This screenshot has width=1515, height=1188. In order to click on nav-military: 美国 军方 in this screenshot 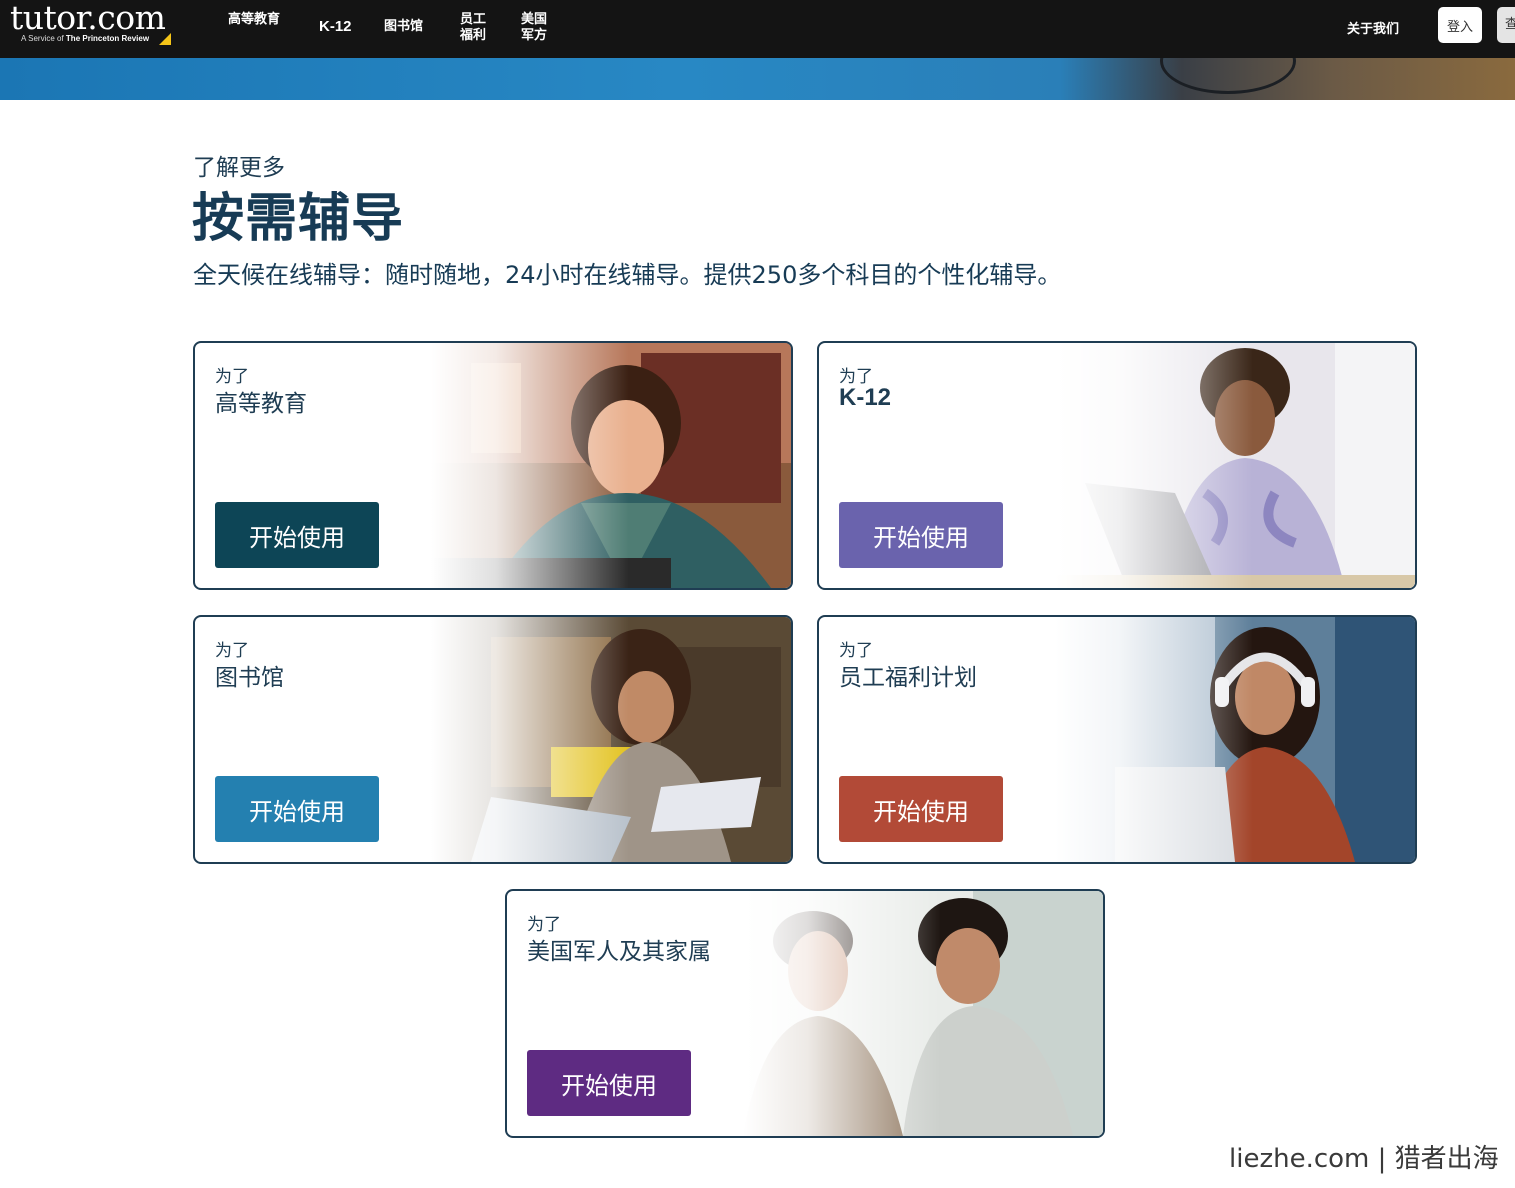, I will do `click(534, 28)`.